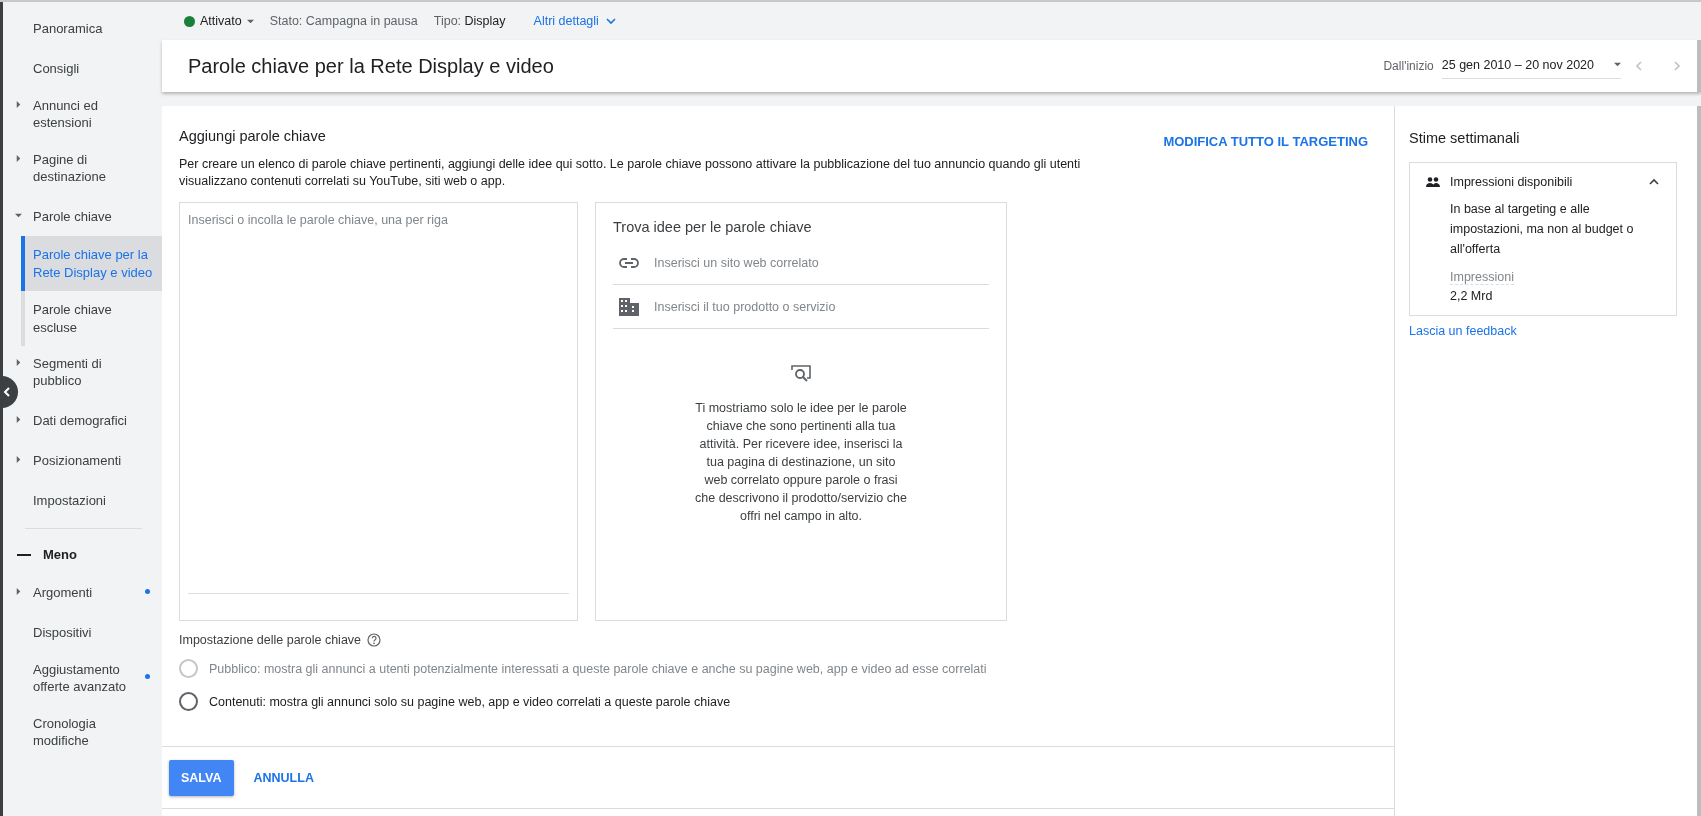 The height and width of the screenshot is (816, 1701). I want to click on card-header: Impressioni disponibili, so click(1543, 182).